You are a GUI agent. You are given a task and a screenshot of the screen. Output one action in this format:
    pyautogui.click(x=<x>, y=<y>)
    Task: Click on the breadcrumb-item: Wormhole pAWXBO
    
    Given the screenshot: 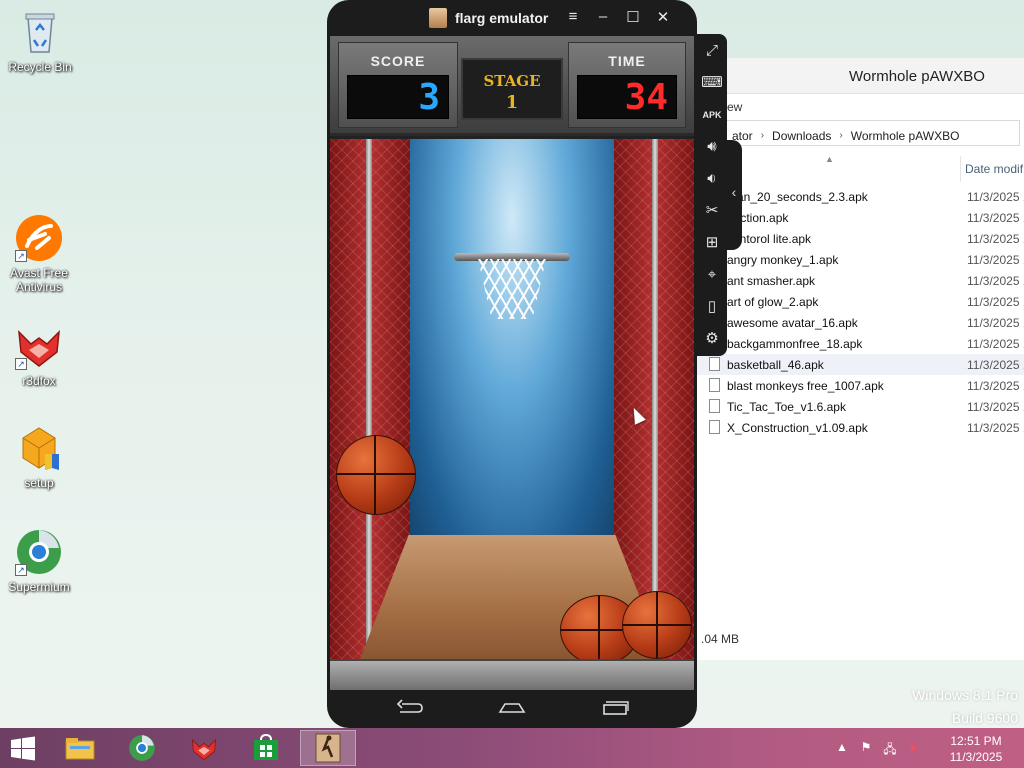 What is the action you would take?
    pyautogui.click(x=905, y=136)
    